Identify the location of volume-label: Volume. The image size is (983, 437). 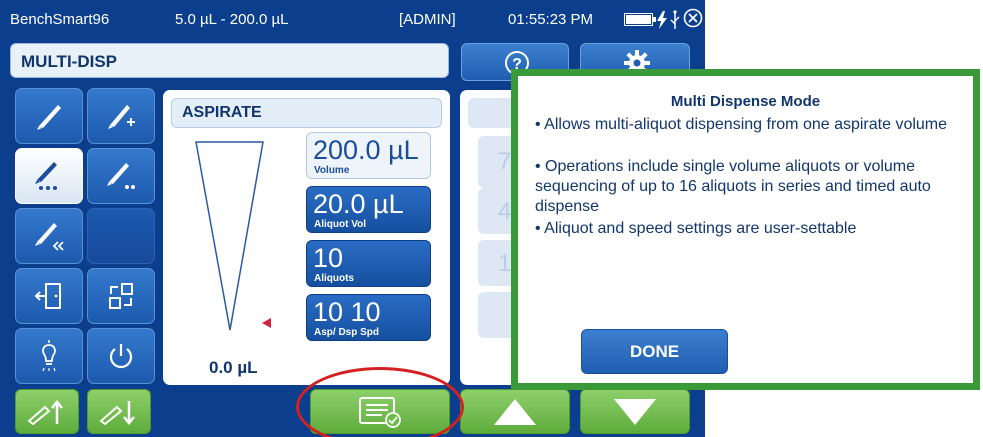
(332, 170).